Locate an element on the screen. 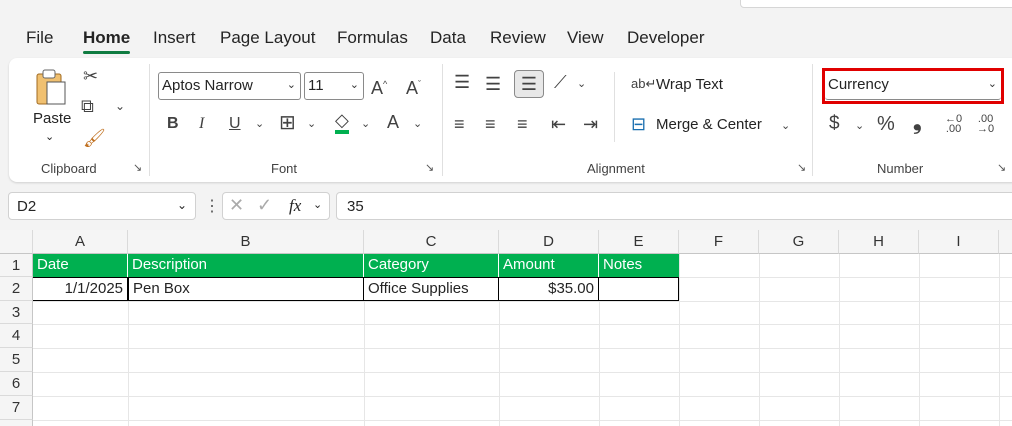 The width and height of the screenshot is (1012, 426). col-header-overflow is located at coordinates (1005, 242).